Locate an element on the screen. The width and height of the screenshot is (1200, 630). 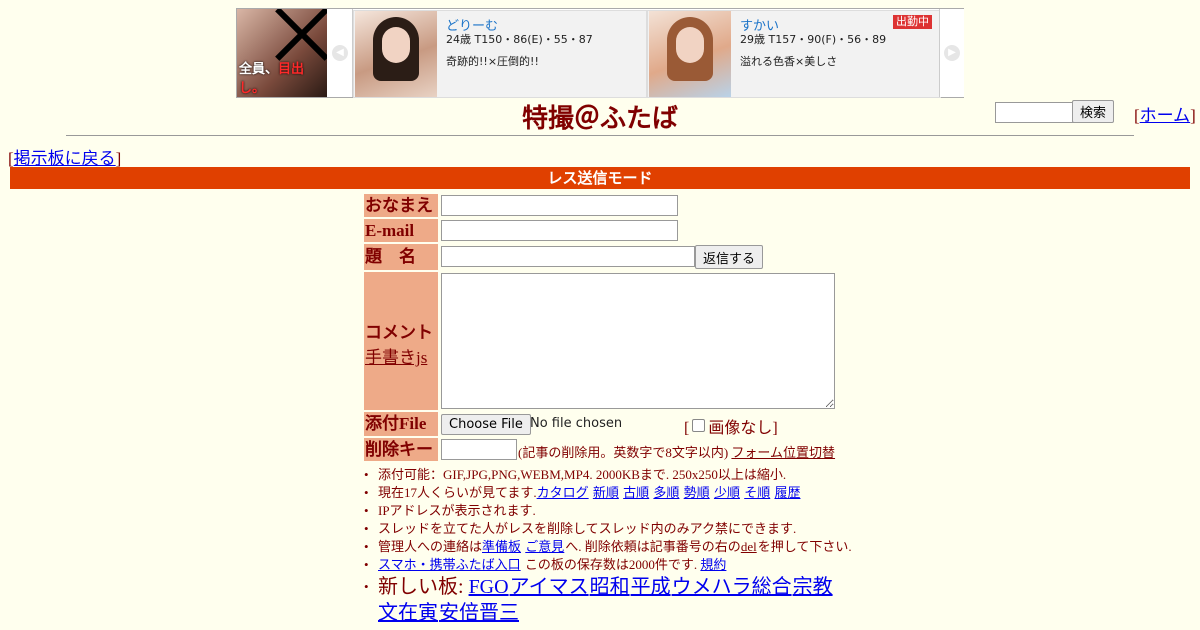
contact-text: 管理人への連絡は is located at coordinates (430, 546).